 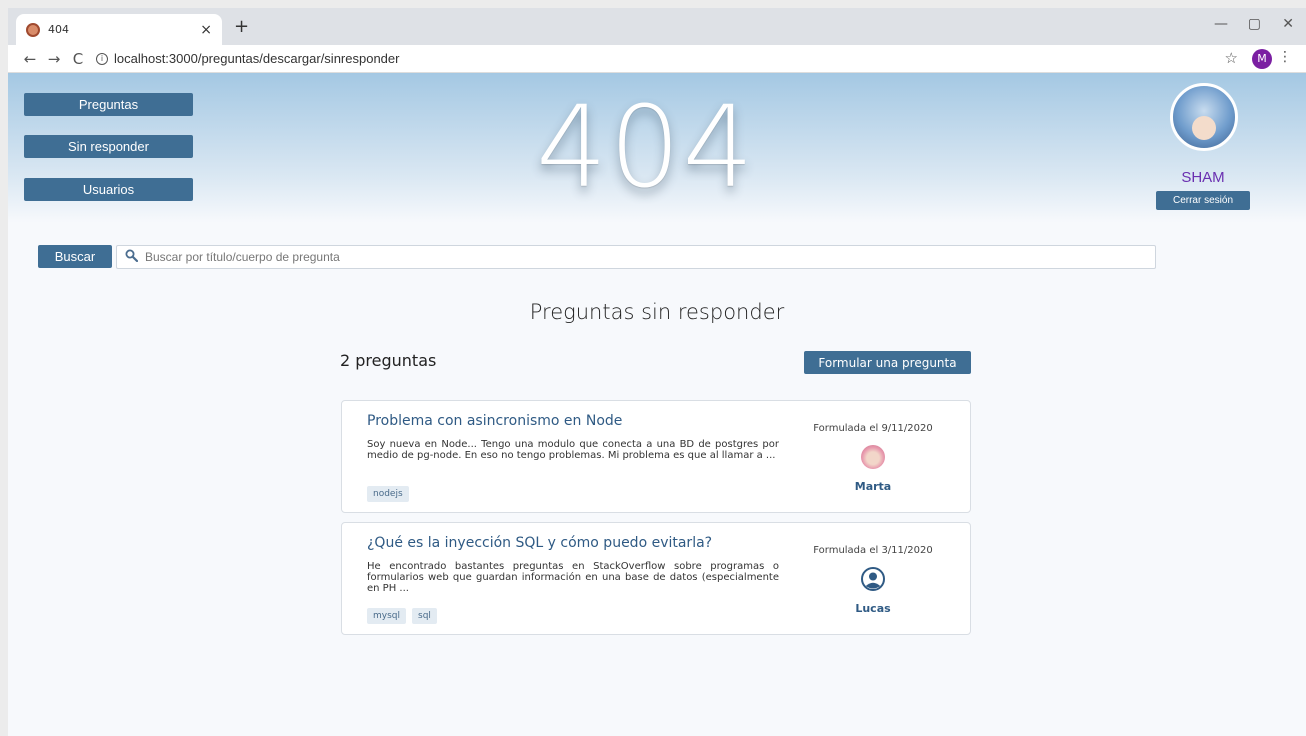 What do you see at coordinates (648, 257) in the screenshot?
I see `search-input` at bounding box center [648, 257].